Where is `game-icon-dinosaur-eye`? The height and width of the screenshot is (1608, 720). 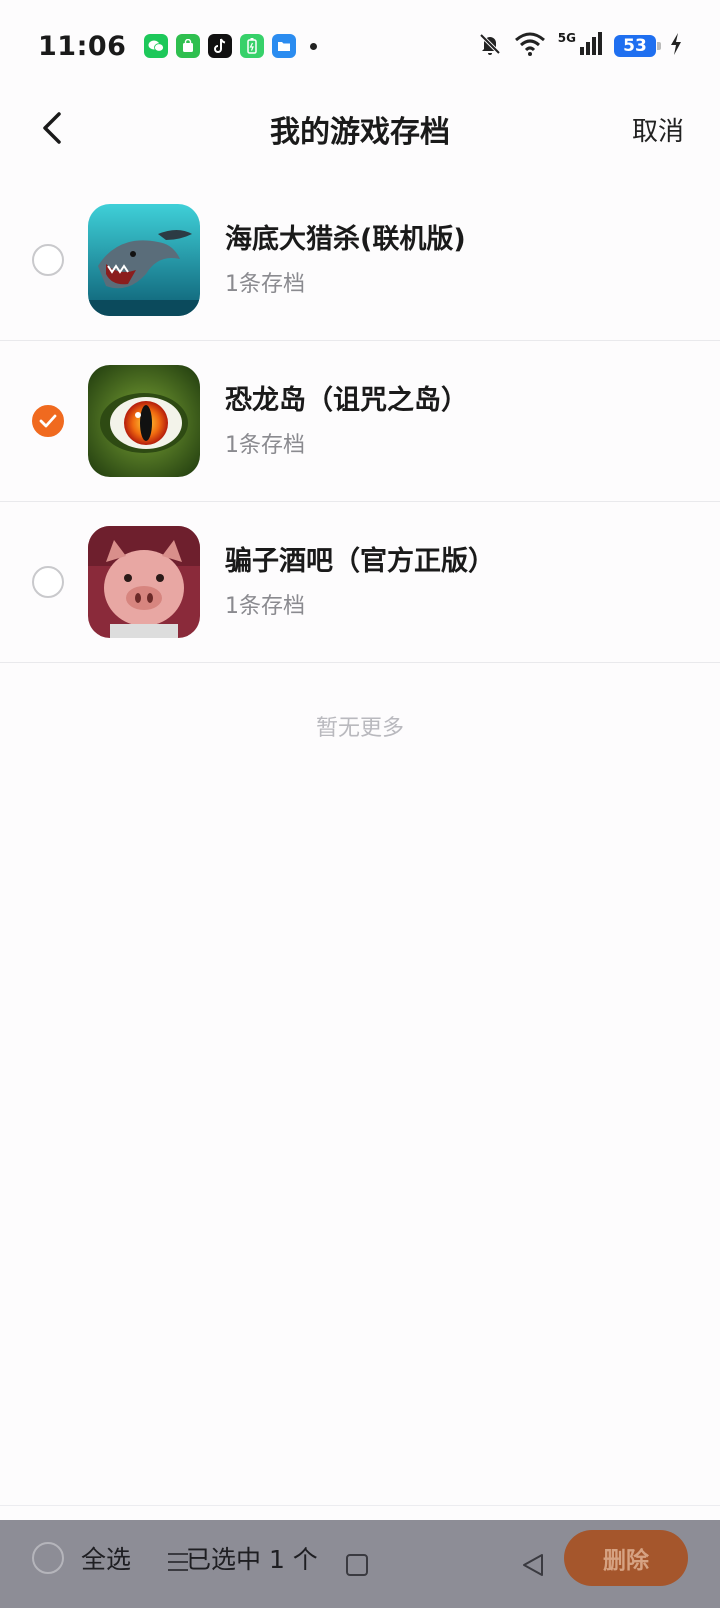
game-icon-dinosaur-eye is located at coordinates (144, 421).